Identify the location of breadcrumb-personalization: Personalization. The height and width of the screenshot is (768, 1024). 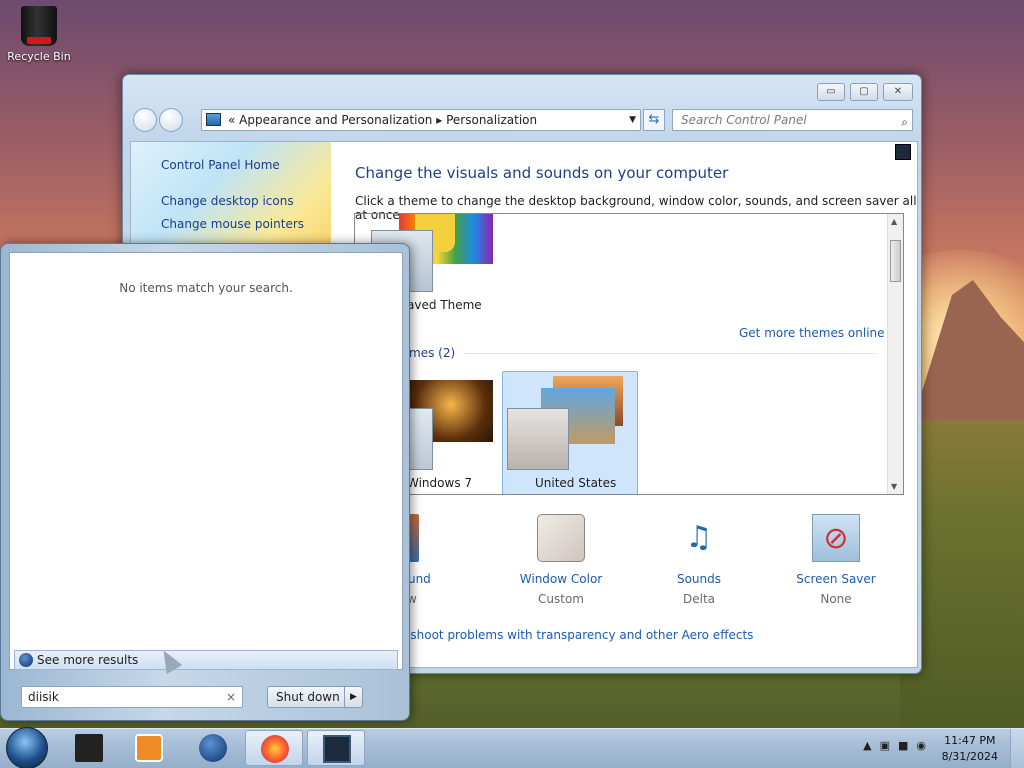
(491, 120).